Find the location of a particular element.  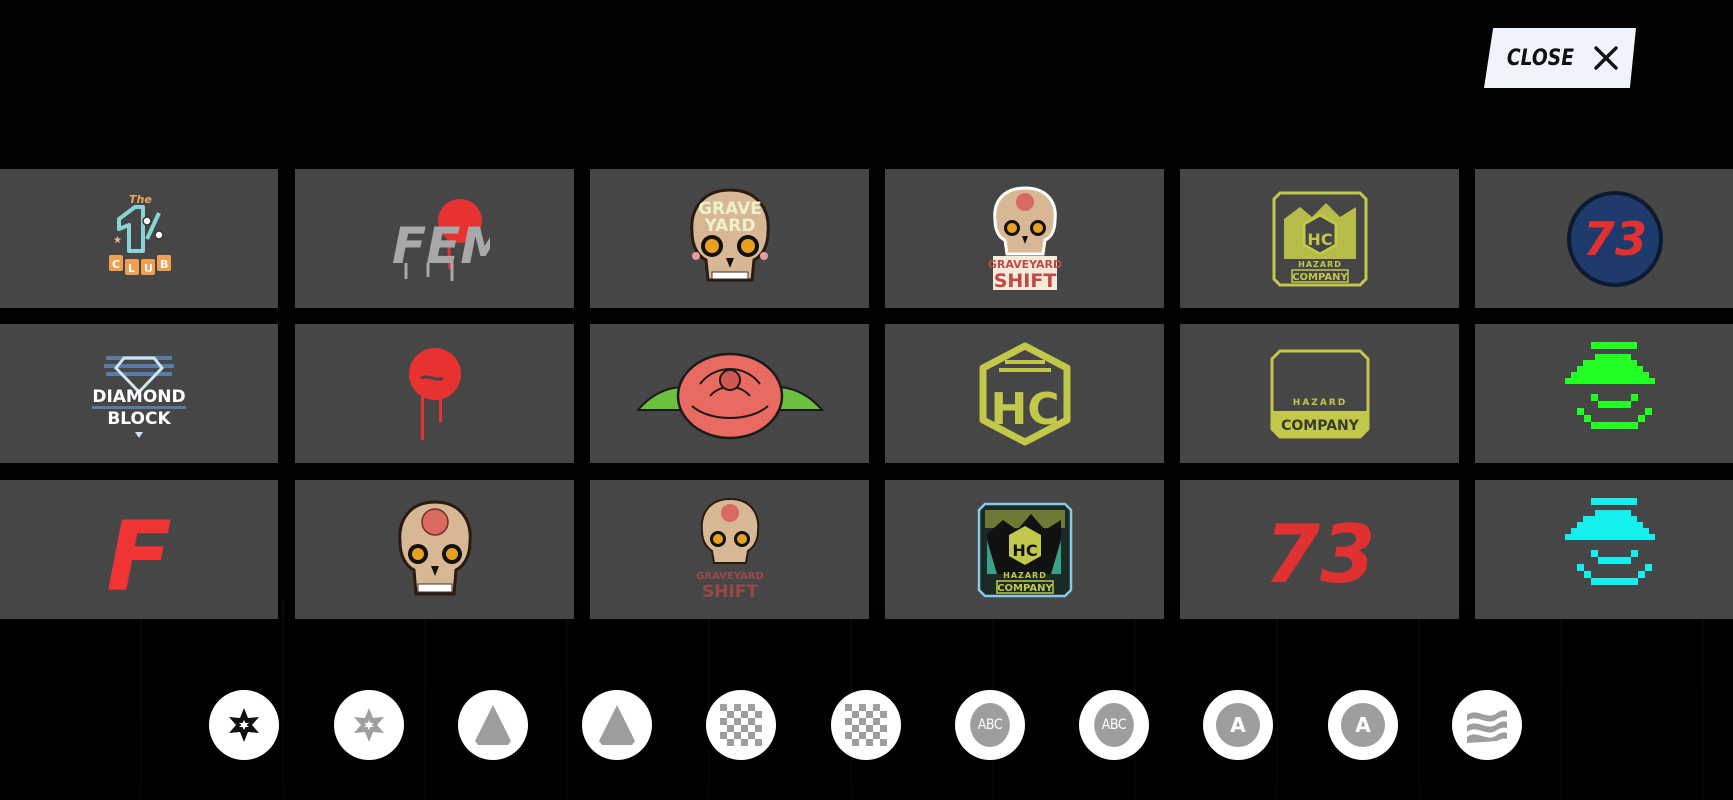

svg-text: BLOCK is located at coordinates (139, 419).